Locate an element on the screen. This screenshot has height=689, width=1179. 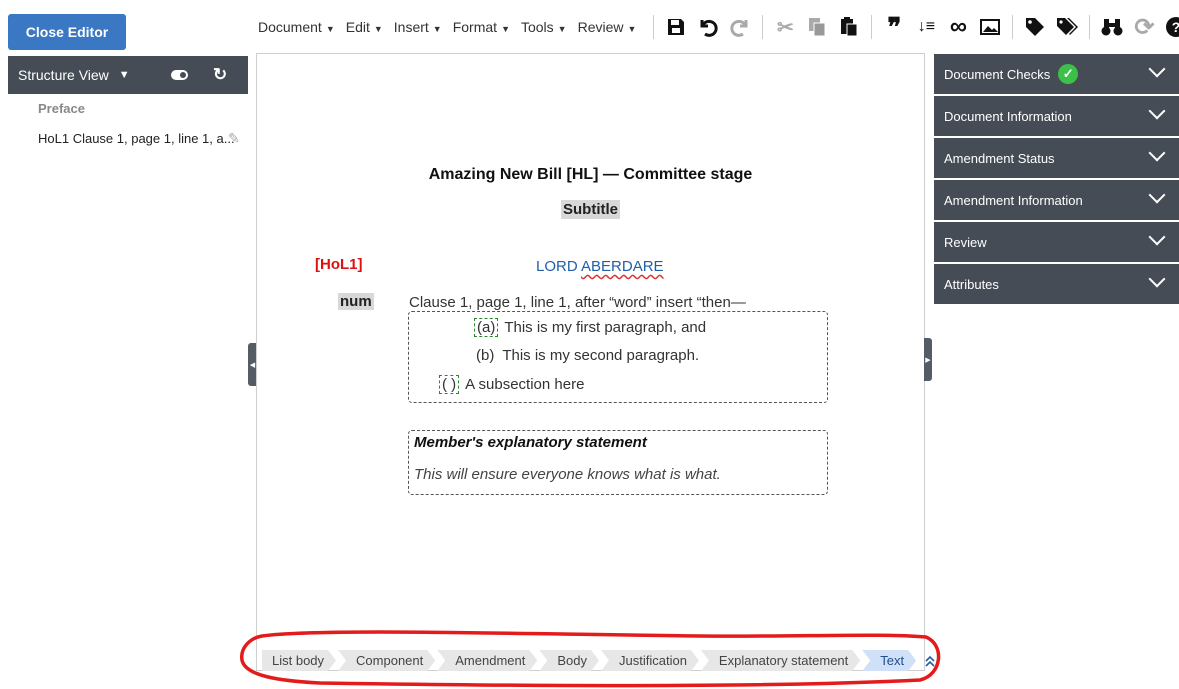
subsection-marker: ( ) is located at coordinates (449, 384).